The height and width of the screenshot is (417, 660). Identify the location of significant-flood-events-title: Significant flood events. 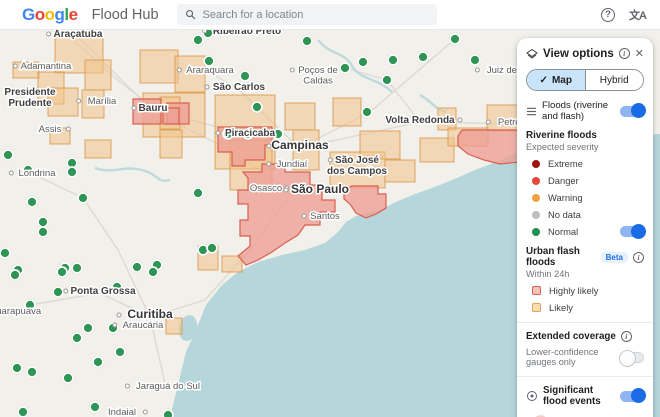
(572, 396).